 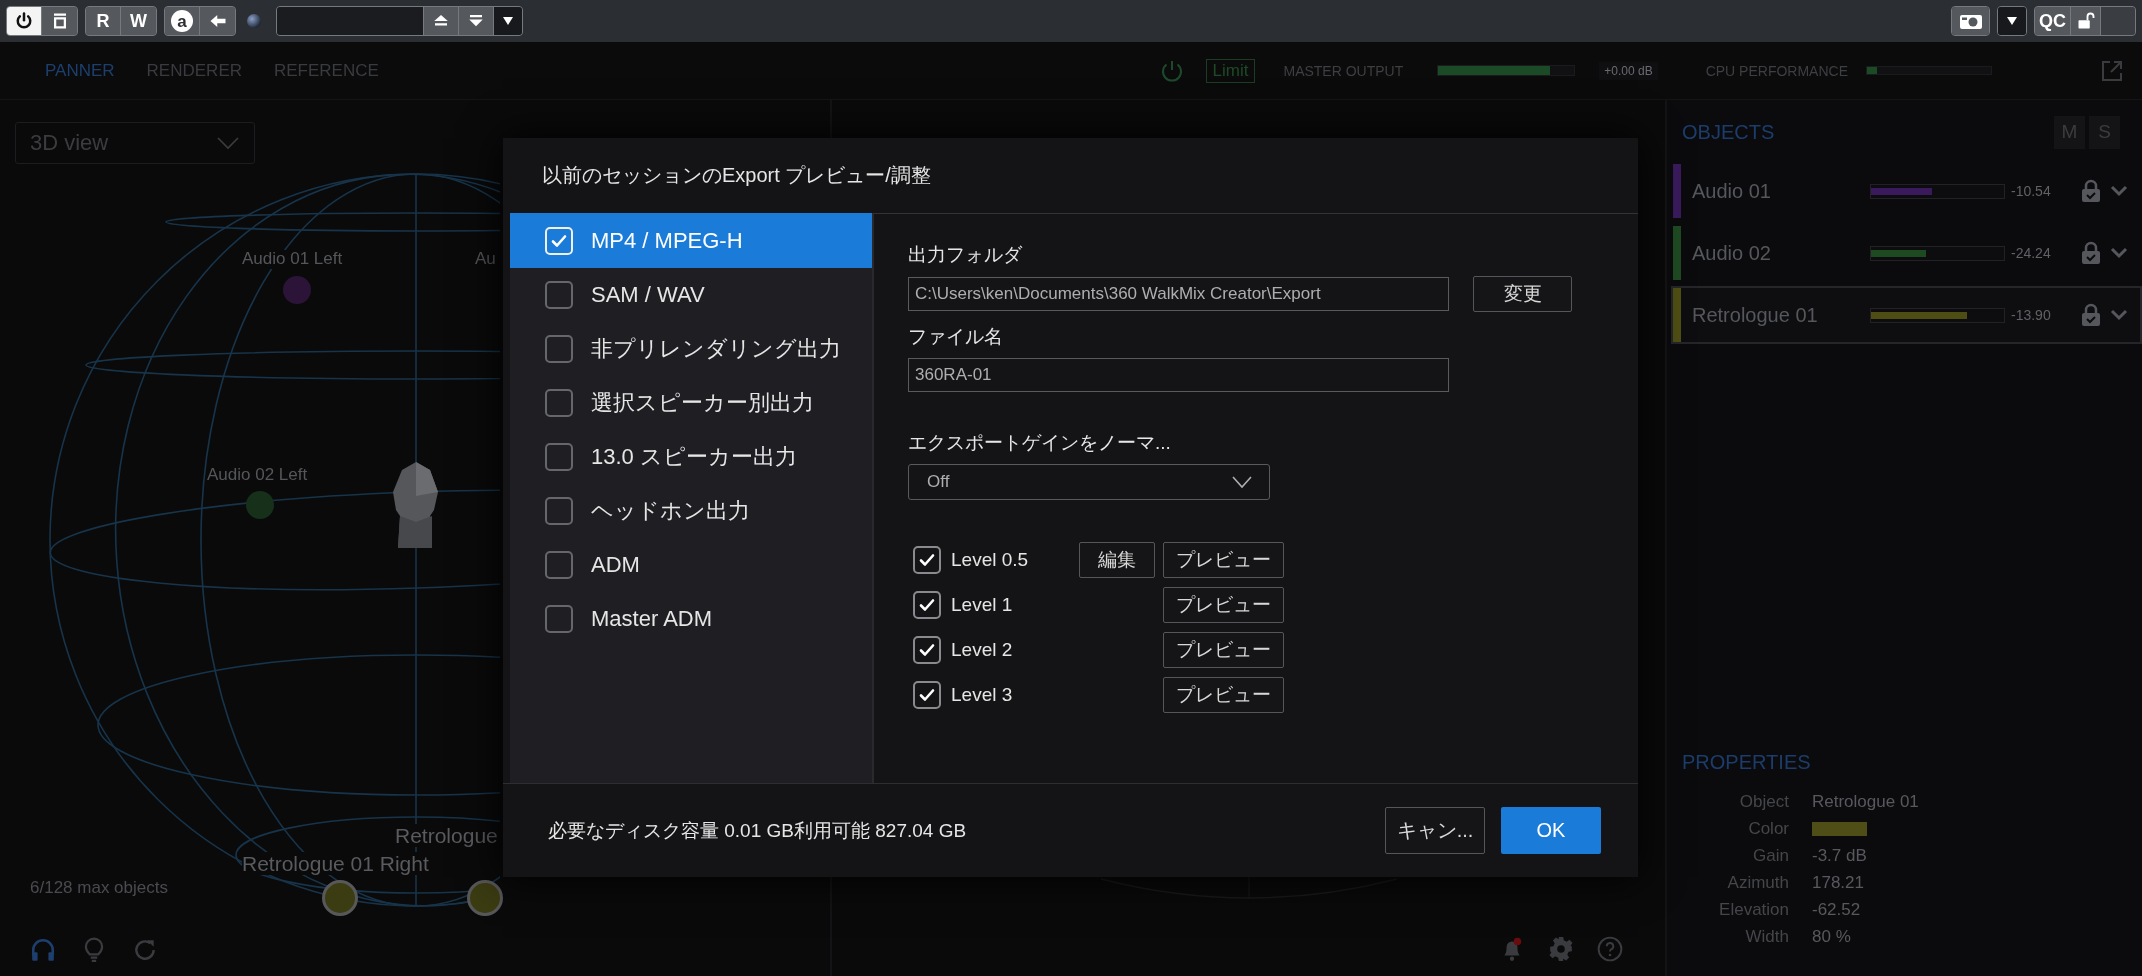 What do you see at coordinates (1746, 762) in the screenshot?
I see `properties-heading: PROPERTIES` at bounding box center [1746, 762].